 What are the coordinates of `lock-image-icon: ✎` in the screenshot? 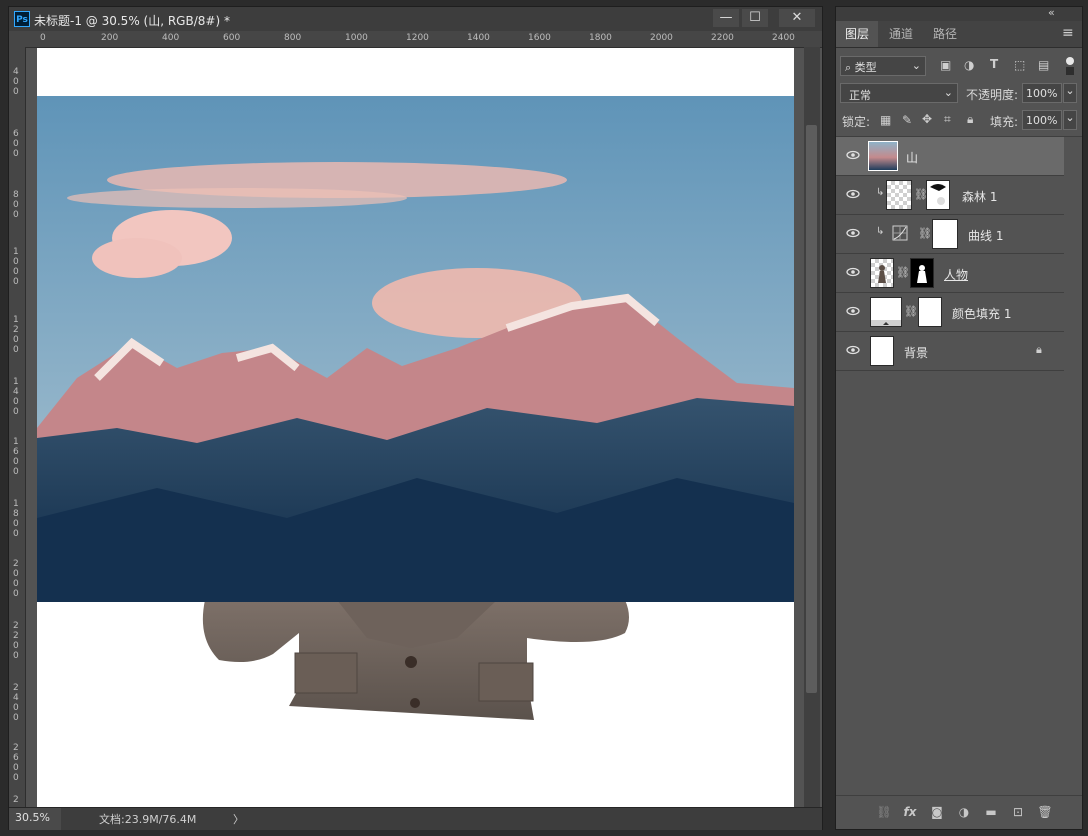 It's located at (907, 120).